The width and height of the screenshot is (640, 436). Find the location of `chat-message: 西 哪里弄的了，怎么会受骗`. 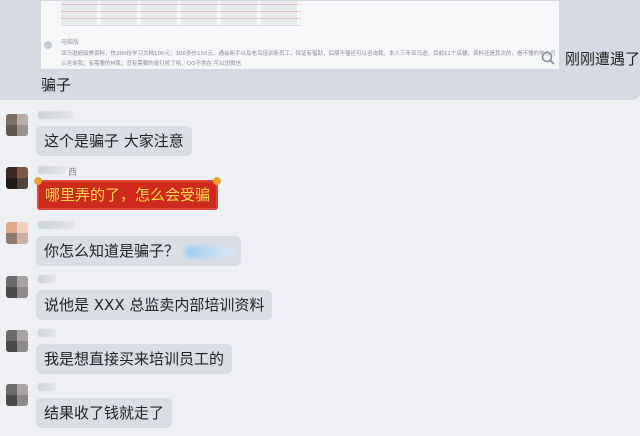

chat-message: 西 哪里弄的了，怎么会受骗 is located at coordinates (320, 191).